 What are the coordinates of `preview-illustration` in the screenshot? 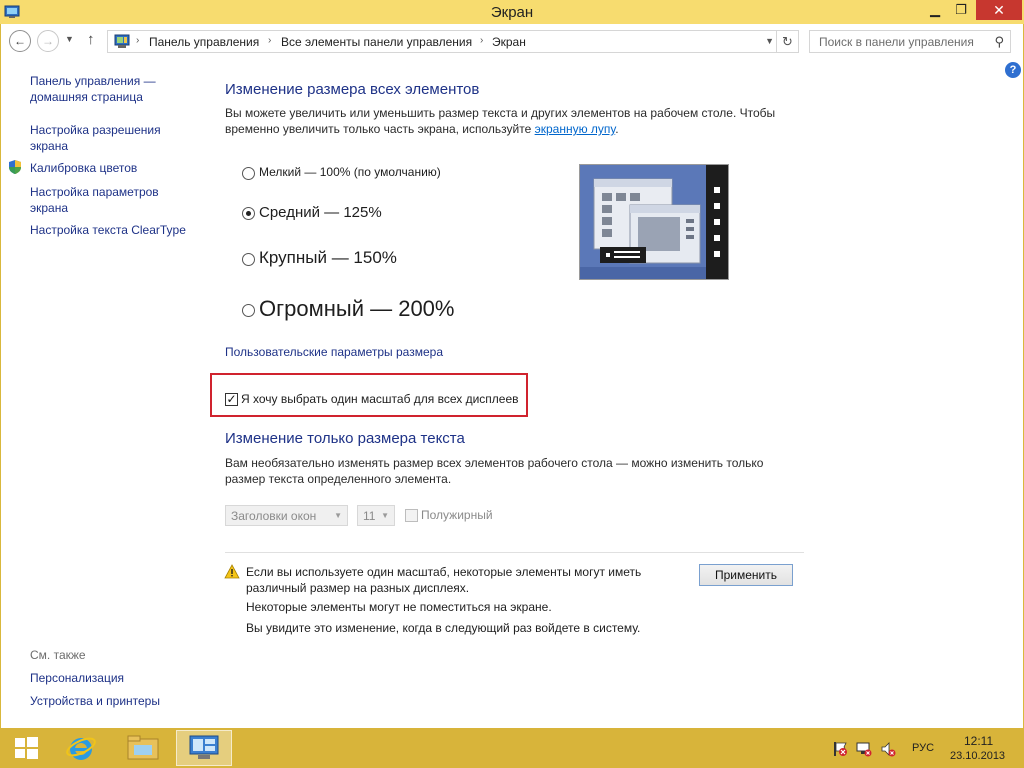 It's located at (654, 222).